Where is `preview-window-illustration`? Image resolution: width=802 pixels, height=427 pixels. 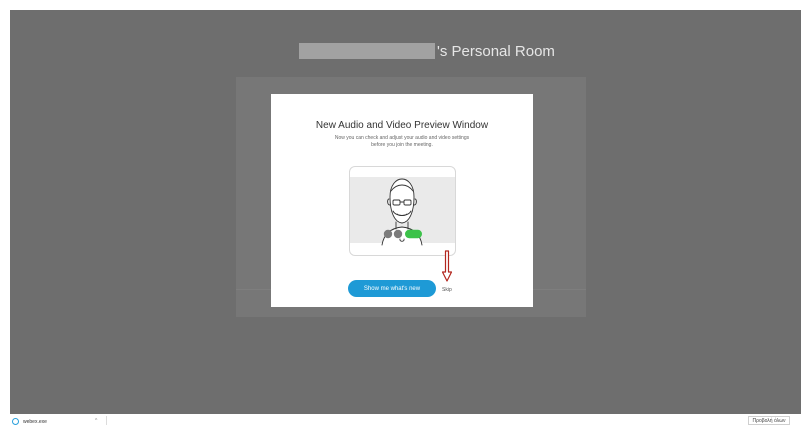
preview-window-illustration is located at coordinates (402, 211).